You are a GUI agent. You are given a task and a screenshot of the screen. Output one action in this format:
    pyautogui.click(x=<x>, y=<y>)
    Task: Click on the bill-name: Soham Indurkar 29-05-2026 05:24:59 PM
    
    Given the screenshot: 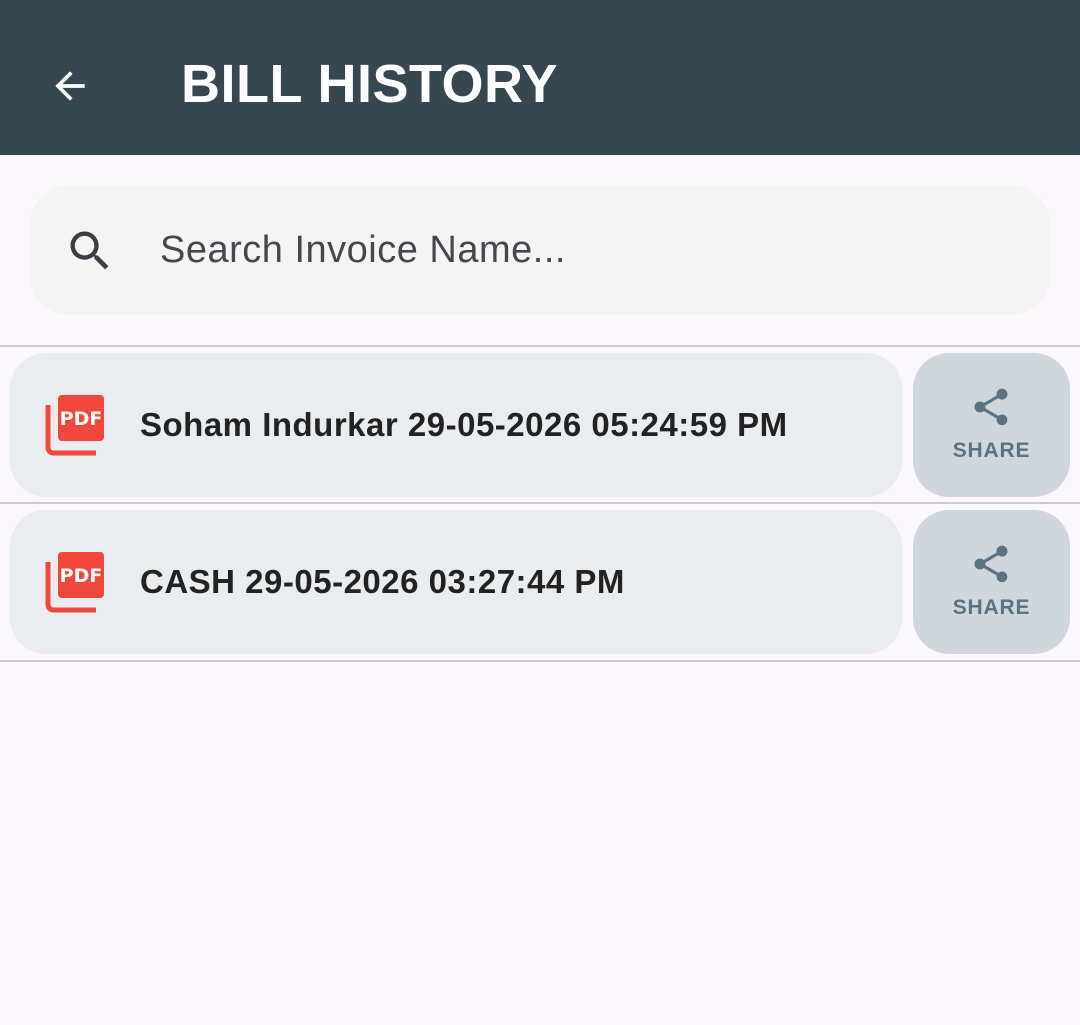 What is the action you would take?
    pyautogui.click(x=464, y=424)
    